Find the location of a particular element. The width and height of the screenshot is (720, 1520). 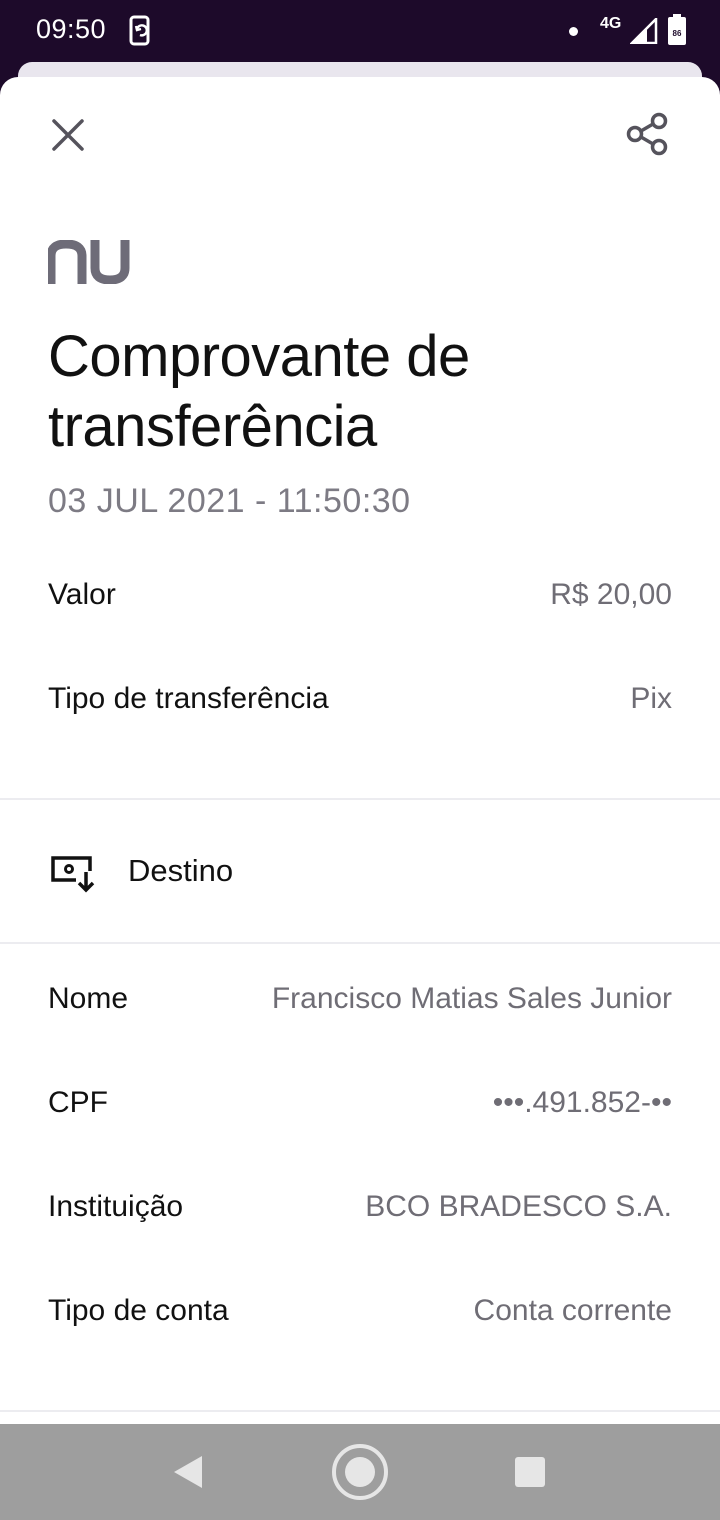

summary-row-amount: Valor R$ 20,00 is located at coordinates (360, 595).